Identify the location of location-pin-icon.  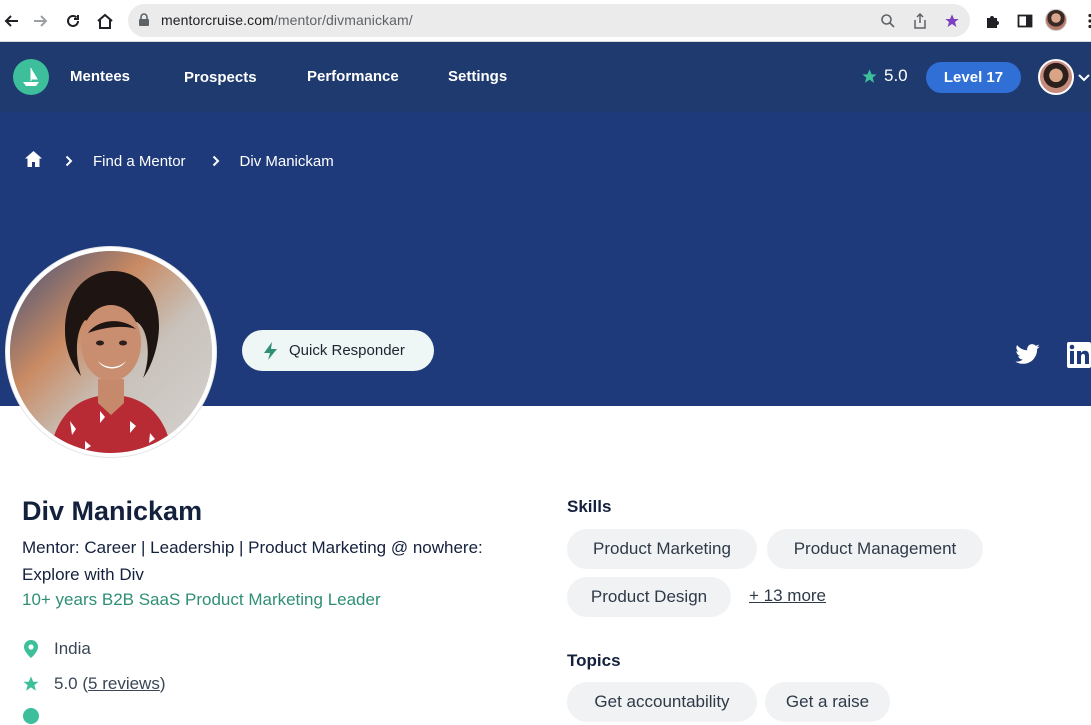
(31, 649).